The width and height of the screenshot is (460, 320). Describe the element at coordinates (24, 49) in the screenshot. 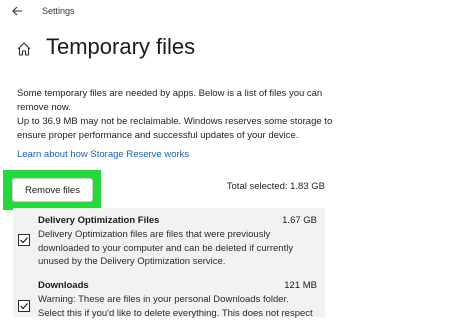

I see `home-icon` at that location.